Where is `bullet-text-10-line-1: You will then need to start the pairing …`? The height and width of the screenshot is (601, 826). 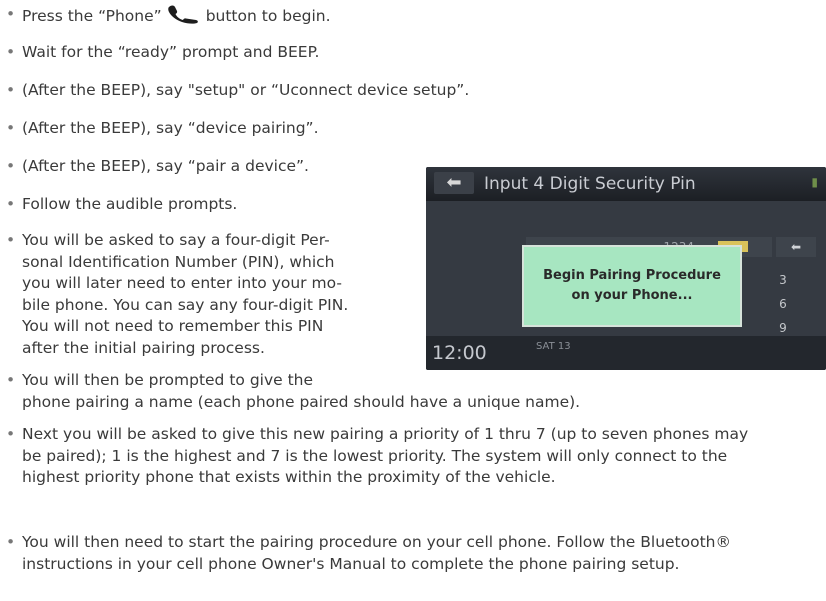 bullet-text-10-line-1: You will then need to start the pairing … is located at coordinates (377, 542).